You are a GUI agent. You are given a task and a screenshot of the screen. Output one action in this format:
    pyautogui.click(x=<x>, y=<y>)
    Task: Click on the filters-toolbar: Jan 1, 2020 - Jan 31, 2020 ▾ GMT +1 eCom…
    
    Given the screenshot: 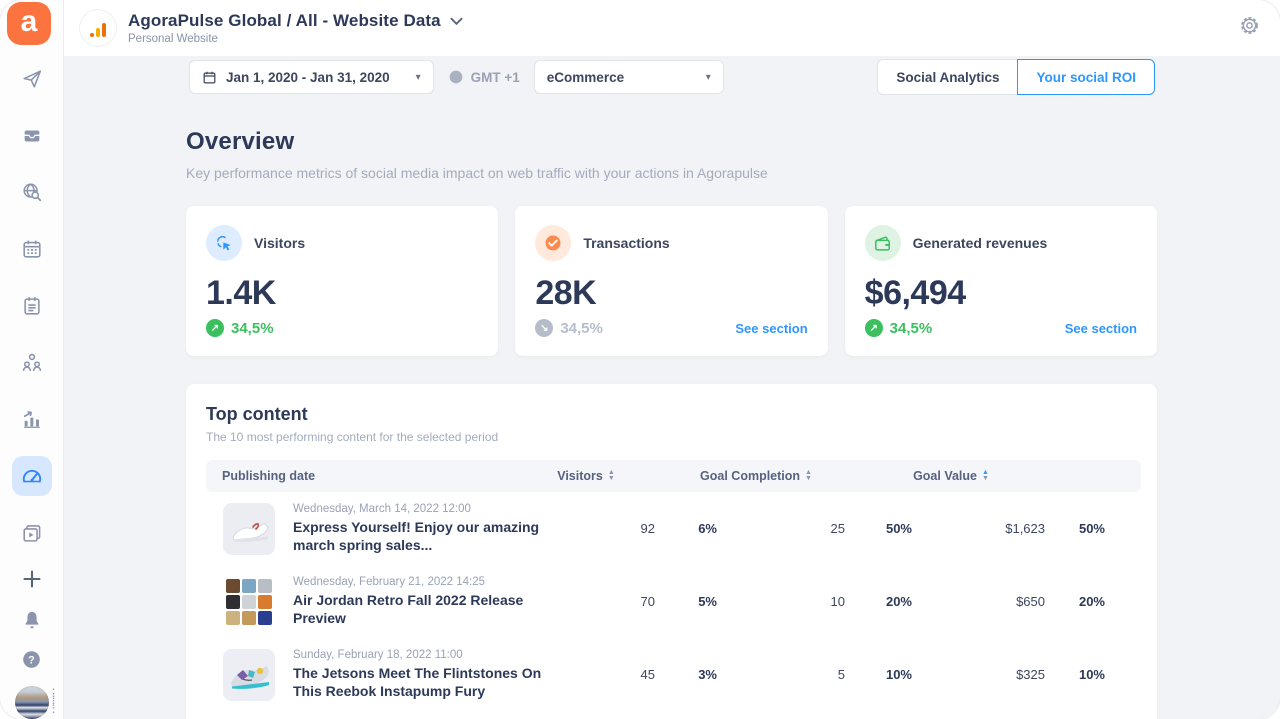 What is the action you would take?
    pyautogui.click(x=672, y=77)
    